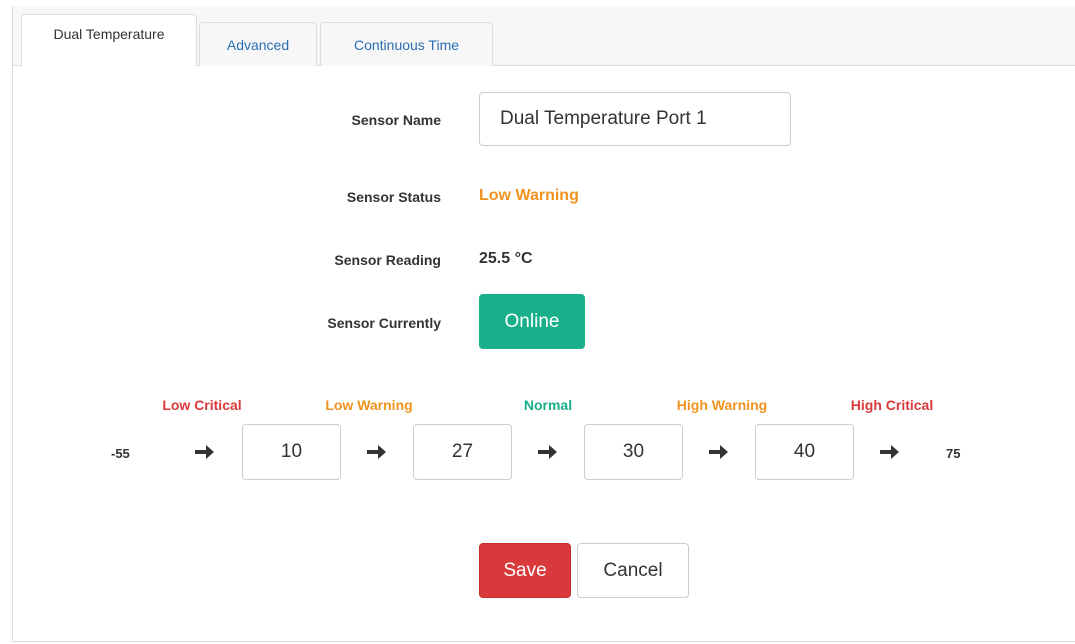  I want to click on zone-label-normal: Normal, so click(548, 405).